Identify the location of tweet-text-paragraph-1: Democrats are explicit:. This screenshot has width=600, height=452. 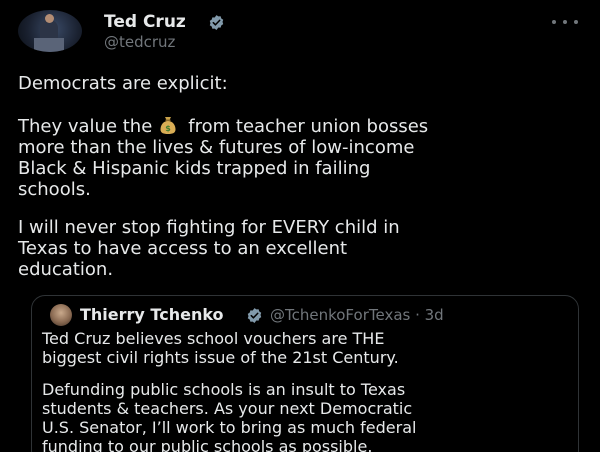
(303, 83).